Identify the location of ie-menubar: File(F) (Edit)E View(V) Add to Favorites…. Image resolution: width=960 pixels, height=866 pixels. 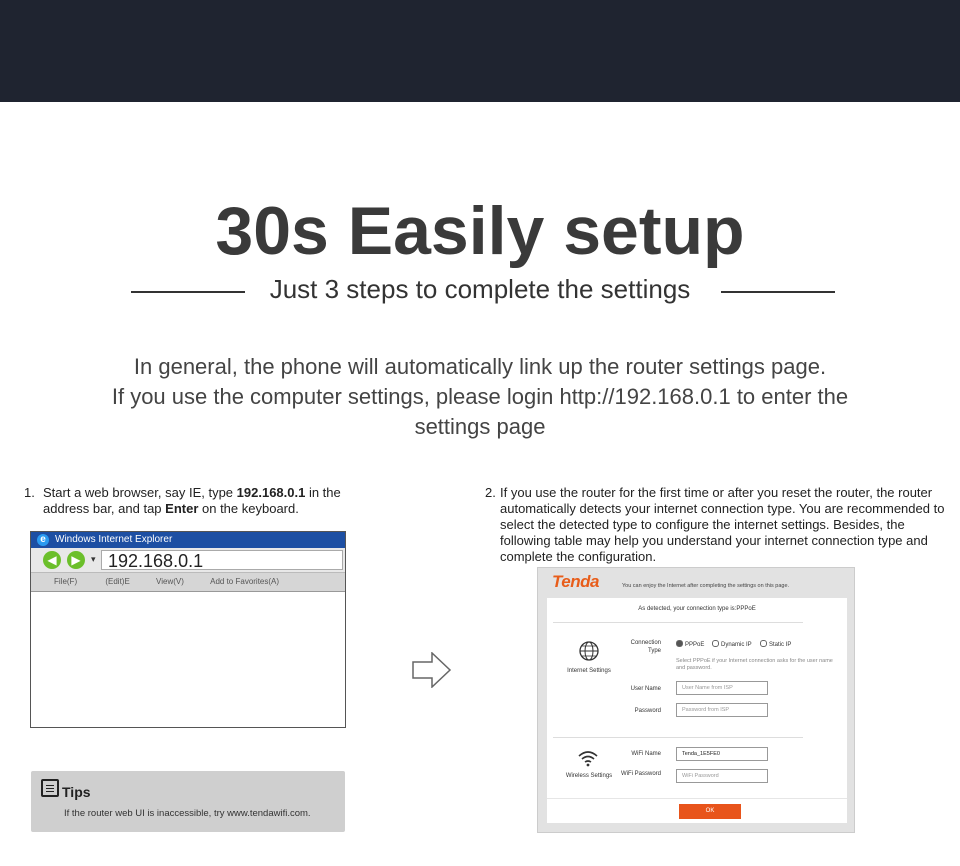
(188, 582).